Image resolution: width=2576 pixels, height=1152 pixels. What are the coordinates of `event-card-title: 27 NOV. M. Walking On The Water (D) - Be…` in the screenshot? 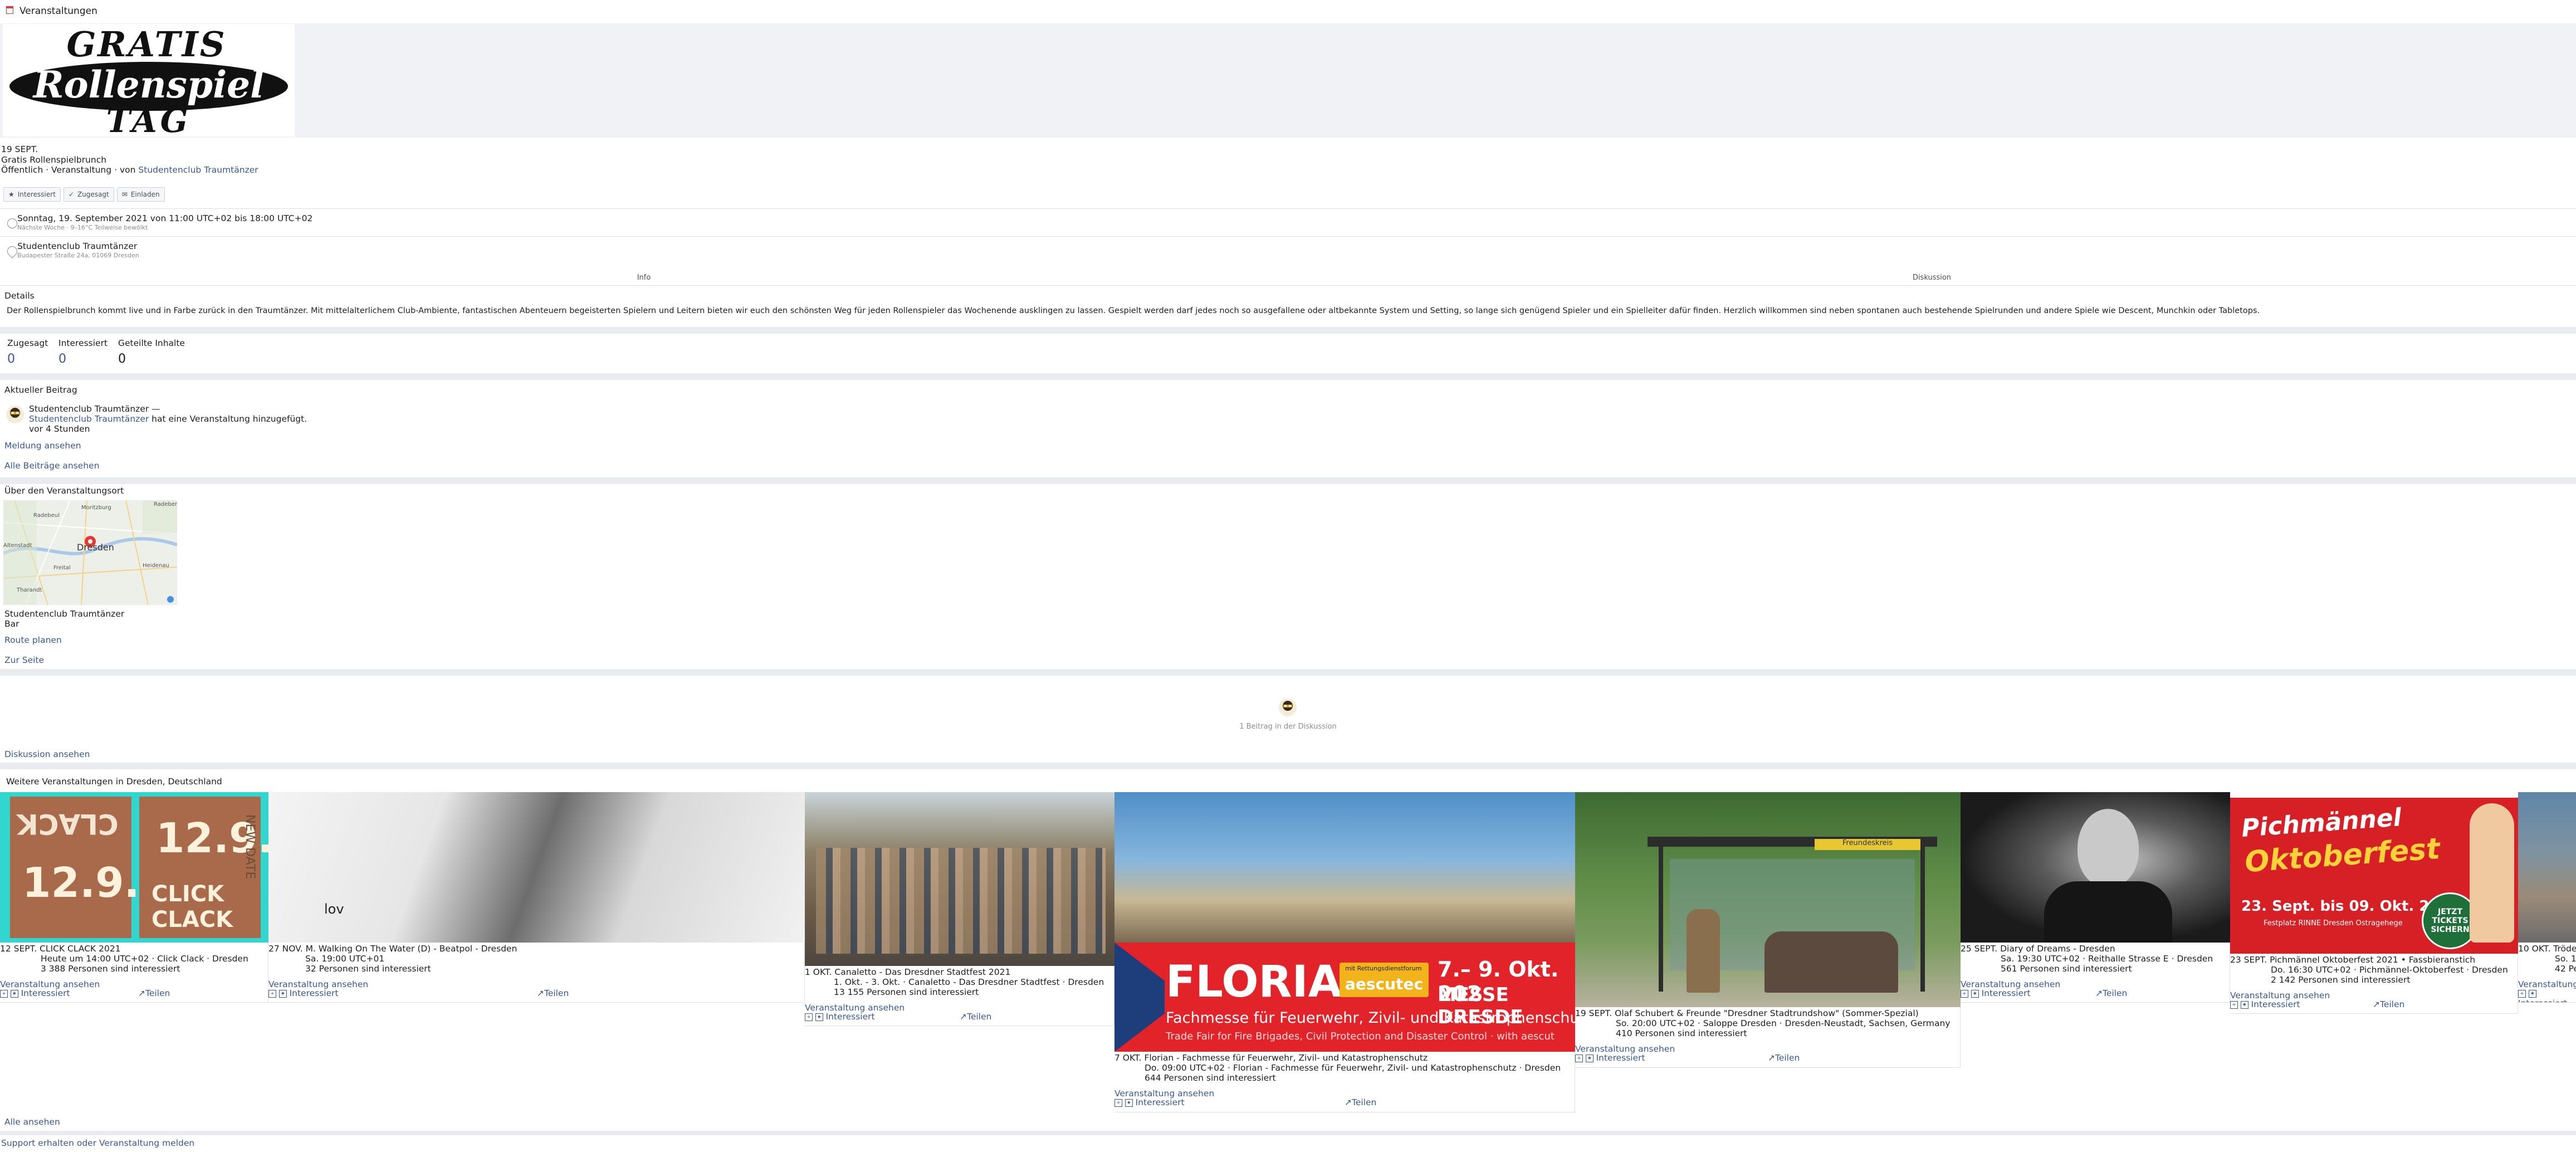 It's located at (392, 949).